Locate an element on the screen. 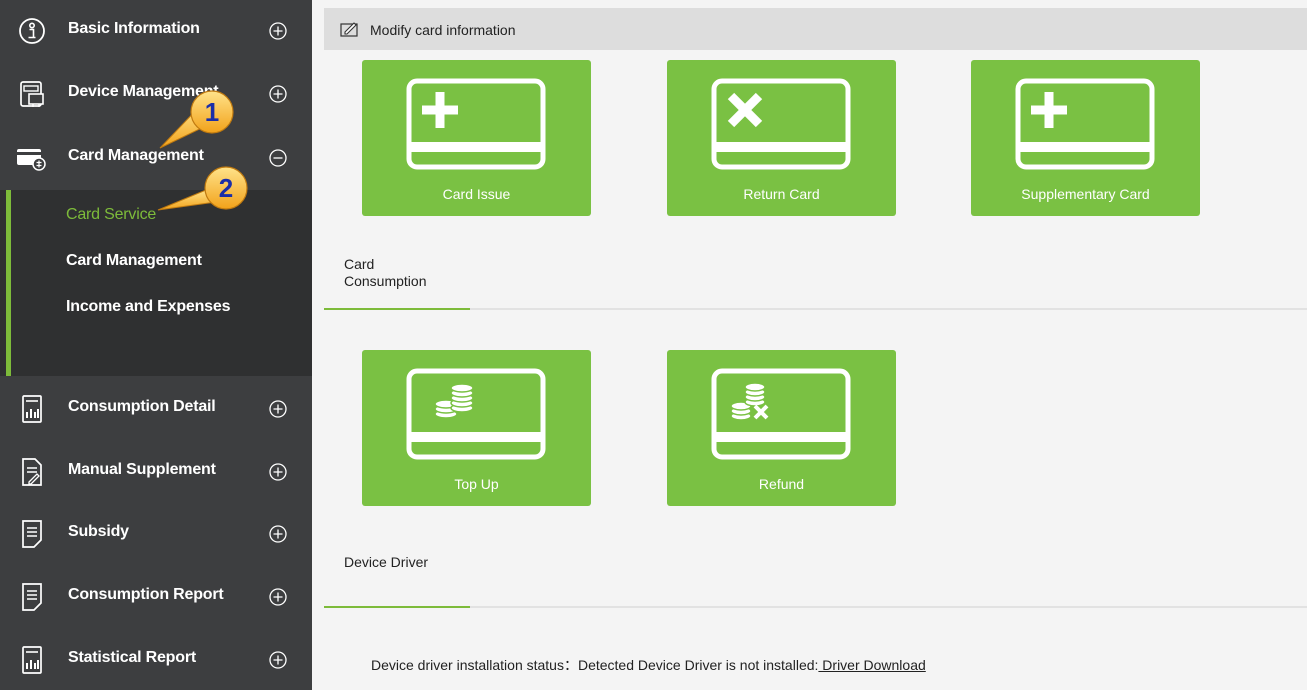 Image resolution: width=1307 pixels, height=690 pixels. sidebar-item-label: Consumption Report is located at coordinates (146, 594).